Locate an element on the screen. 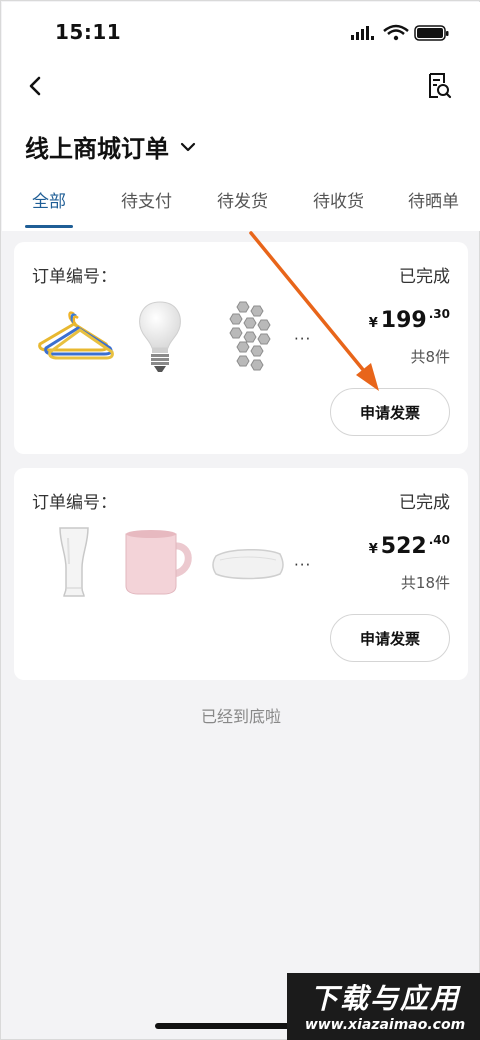  watermark-logo: 下载与应用 www.xiazaimao.com is located at coordinates (383, 1006).